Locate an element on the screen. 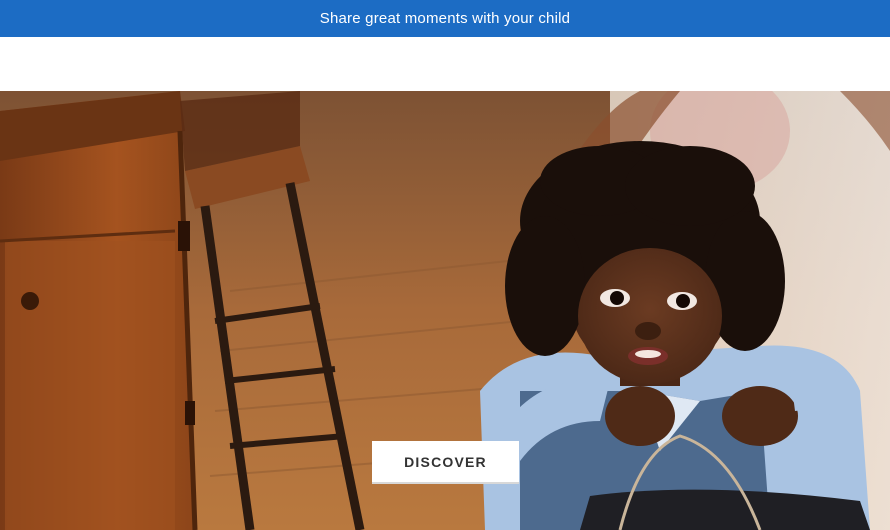 The image size is (890, 530). site-header is located at coordinates (445, 64).